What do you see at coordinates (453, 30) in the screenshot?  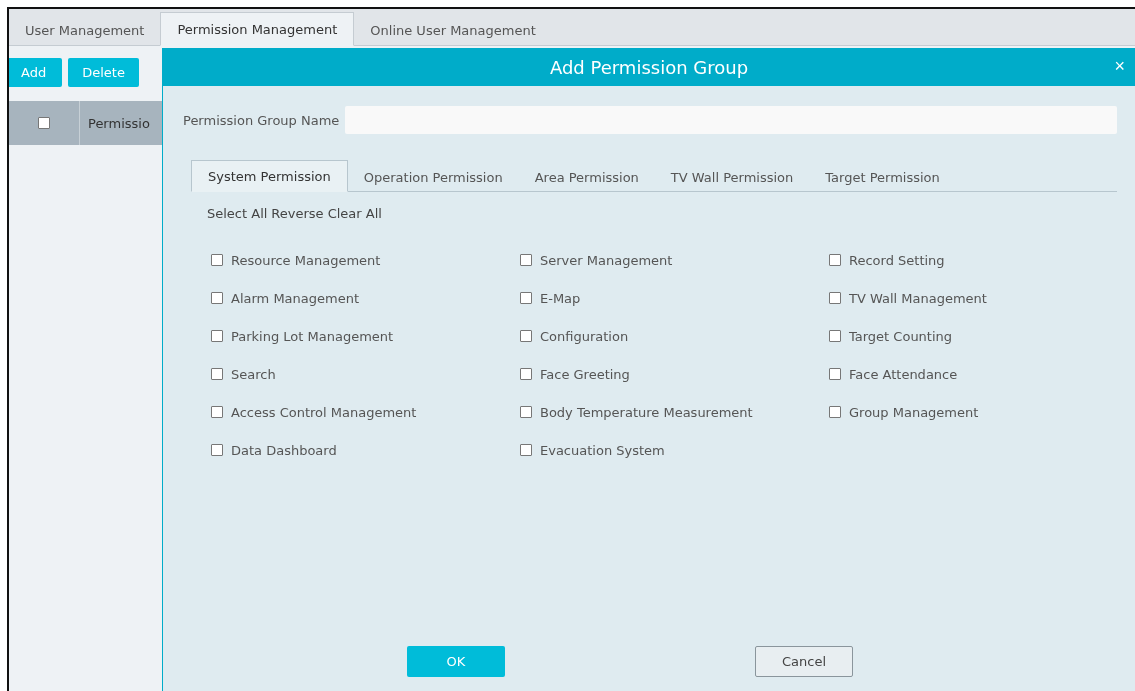 I see `page-tab: Online User Management` at bounding box center [453, 30].